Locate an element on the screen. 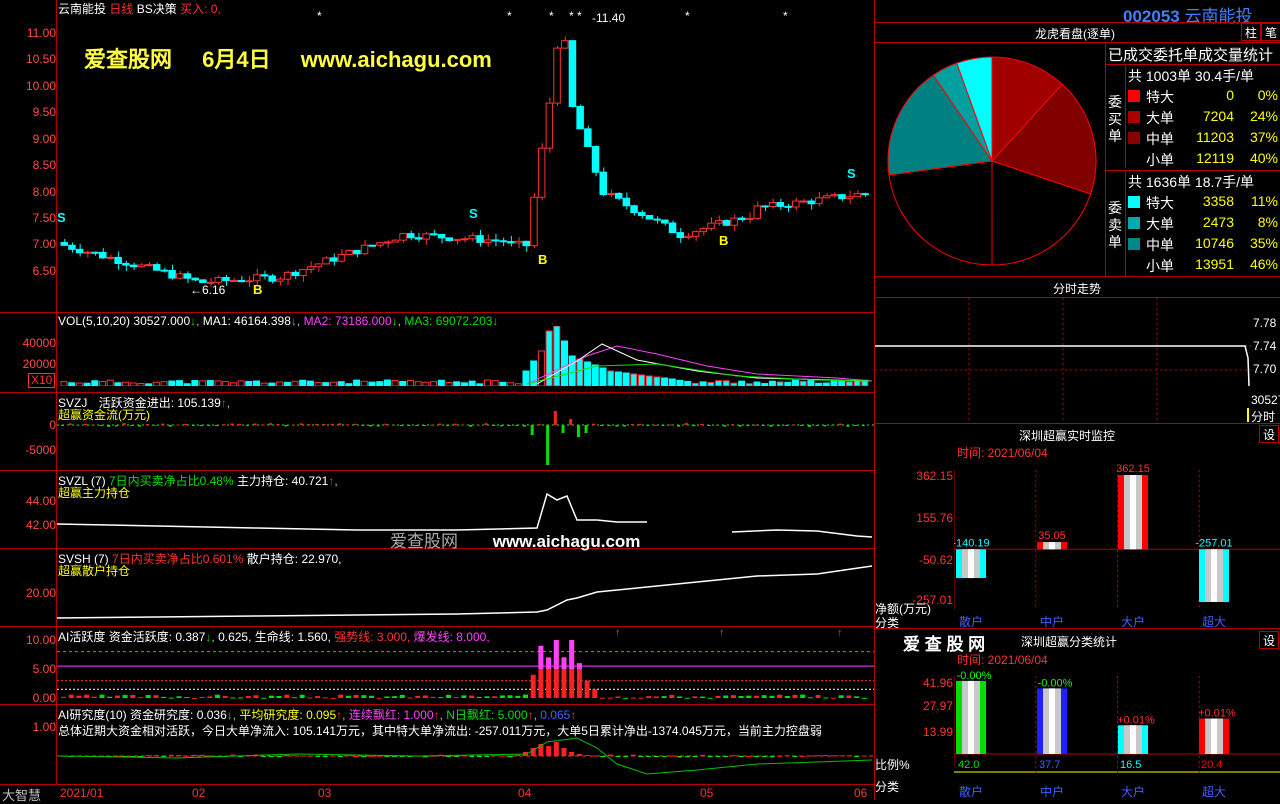  tab-bar-button: 柱 is located at coordinates (1251, 32).